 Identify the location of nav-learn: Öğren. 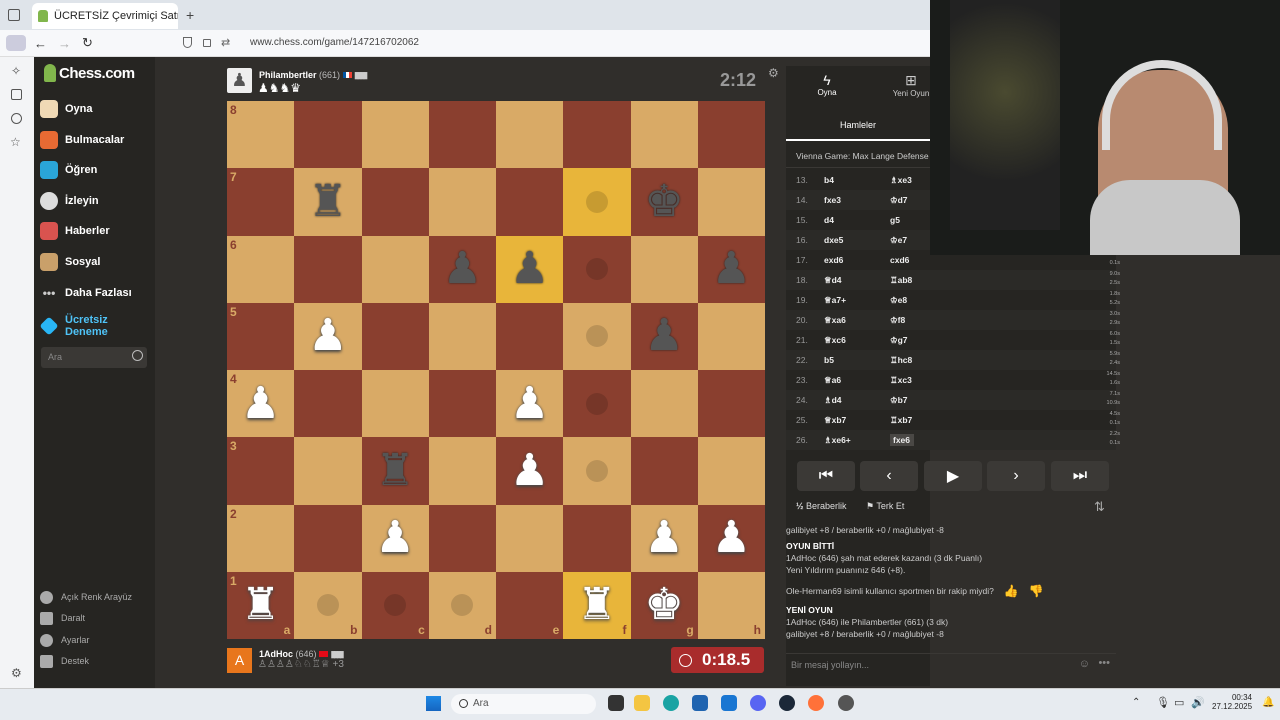
(68, 170).